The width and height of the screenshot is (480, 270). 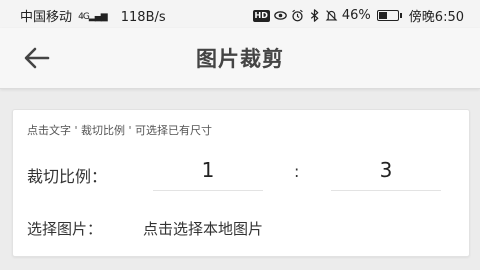 What do you see at coordinates (143, 17) in the screenshot?
I see `network-speed: 118B/s` at bounding box center [143, 17].